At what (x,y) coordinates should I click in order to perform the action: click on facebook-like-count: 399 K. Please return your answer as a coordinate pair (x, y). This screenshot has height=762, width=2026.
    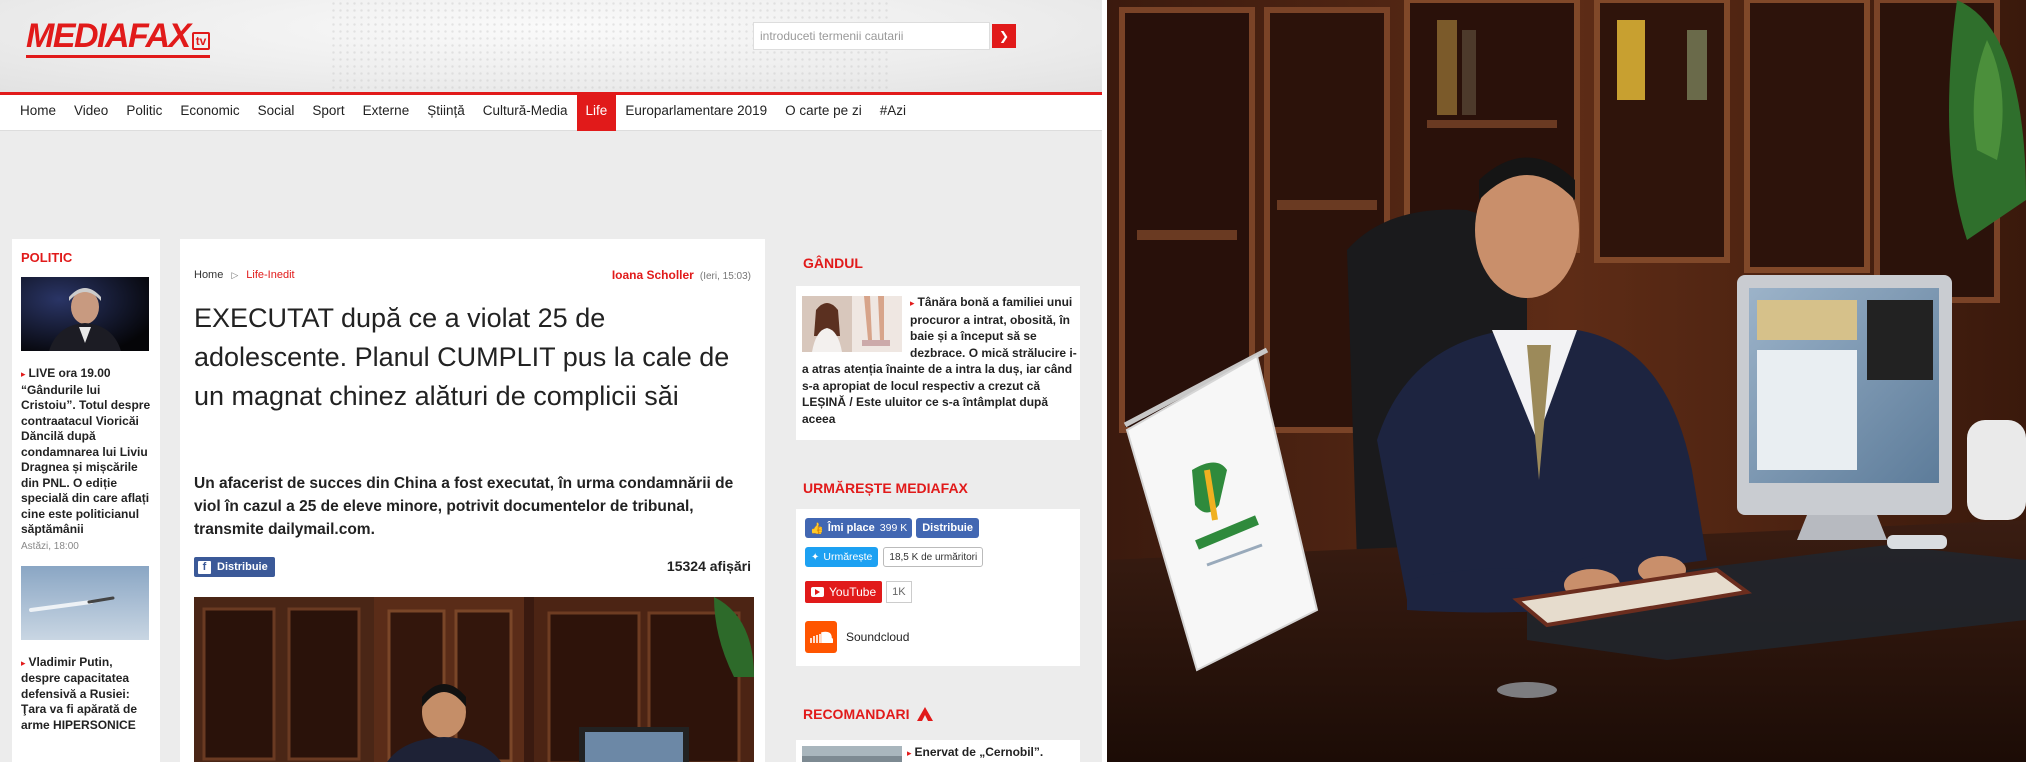
    Looking at the image, I should click on (893, 528).